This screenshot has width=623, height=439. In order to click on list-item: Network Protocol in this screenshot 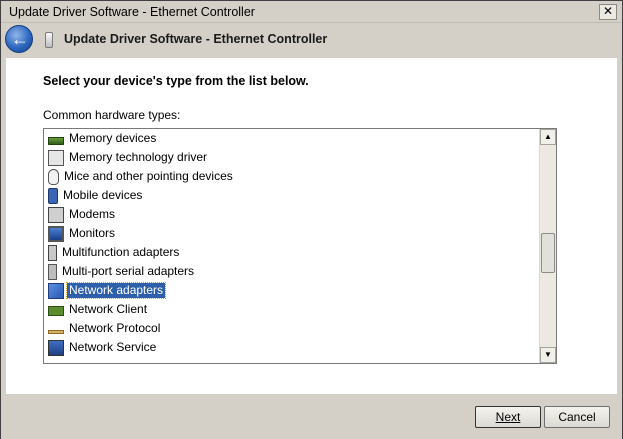, I will do `click(292, 328)`.